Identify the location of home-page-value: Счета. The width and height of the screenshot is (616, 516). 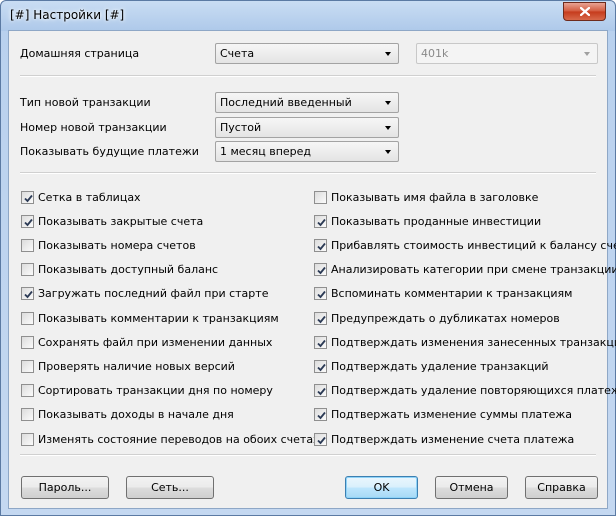
(237, 53).